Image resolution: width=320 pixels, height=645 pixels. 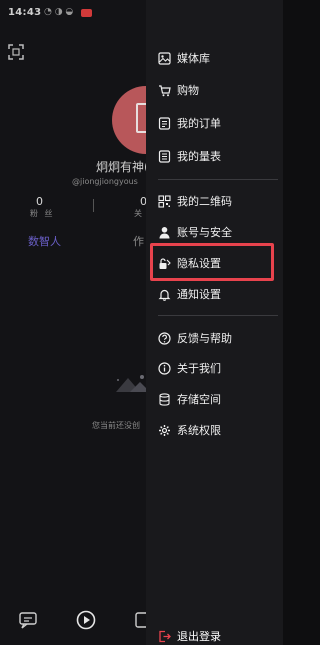 What do you see at coordinates (164, 399) in the screenshot?
I see `database-icon` at bounding box center [164, 399].